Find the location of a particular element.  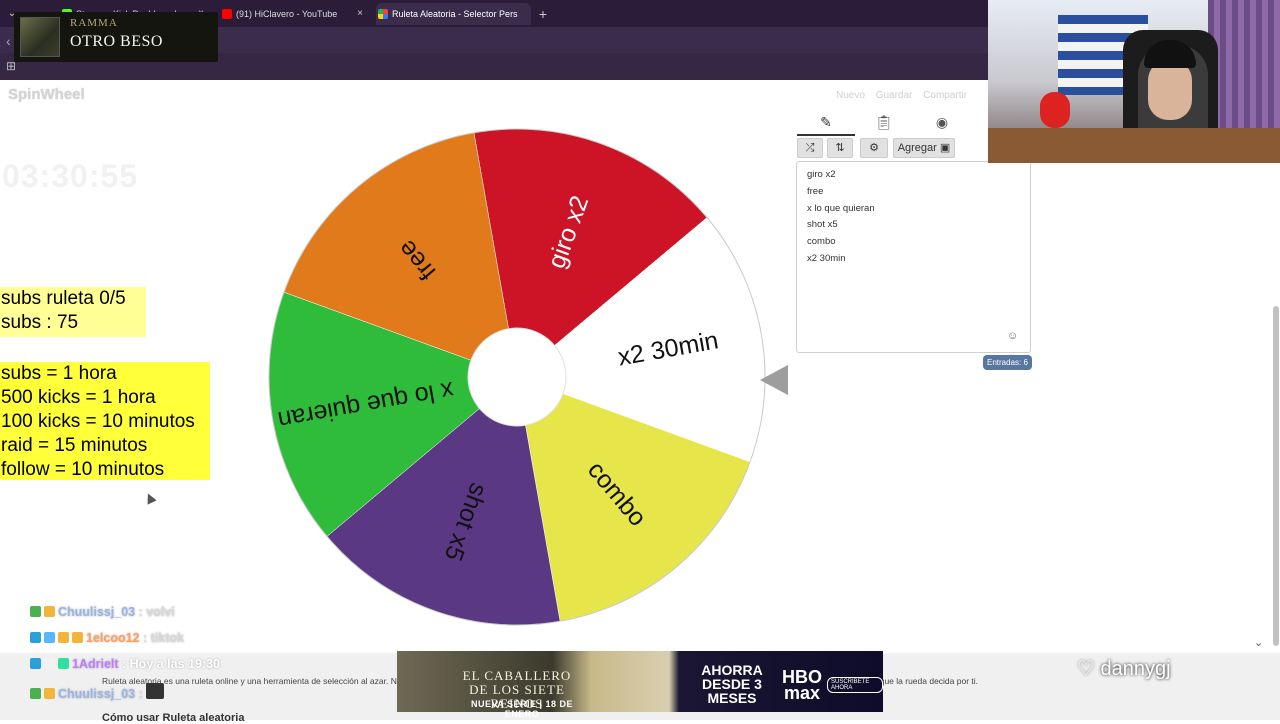

entry-line: combo is located at coordinates (821, 242).